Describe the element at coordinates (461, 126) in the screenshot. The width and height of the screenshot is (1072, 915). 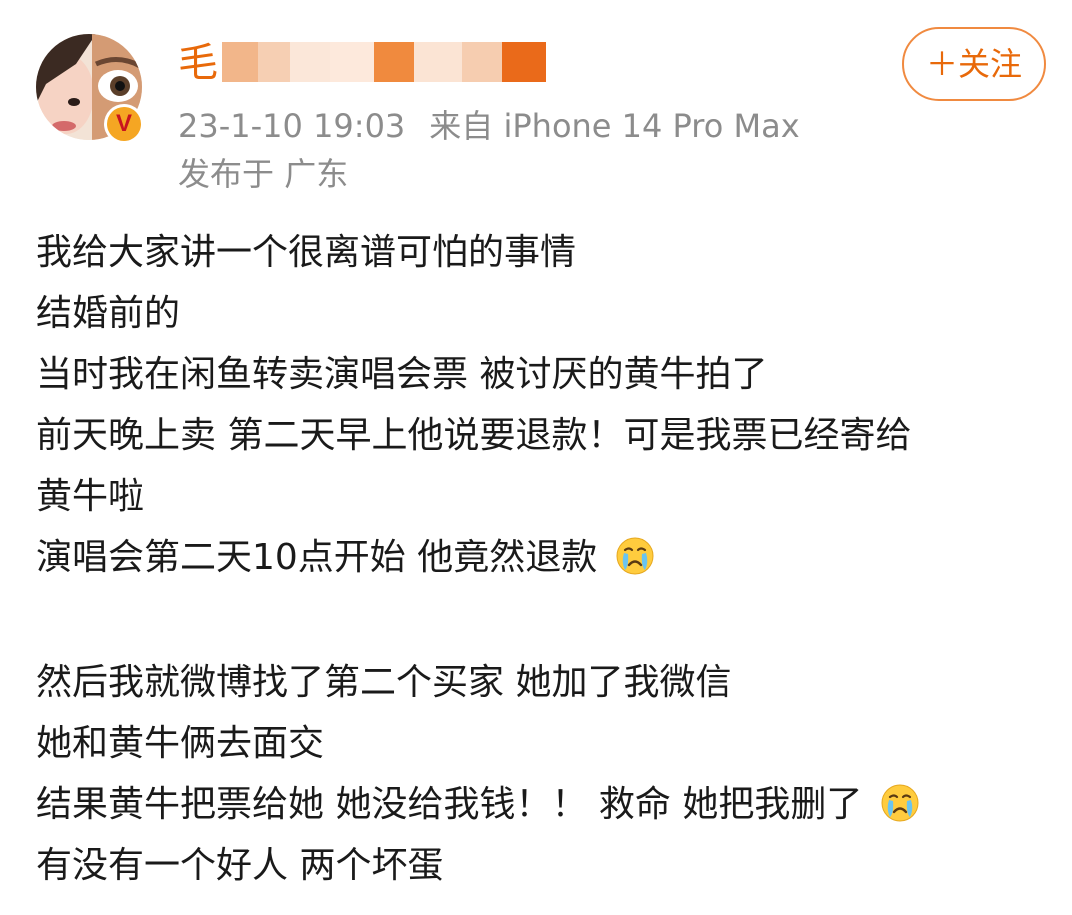
I see `post-source-prefix: 来自` at that location.